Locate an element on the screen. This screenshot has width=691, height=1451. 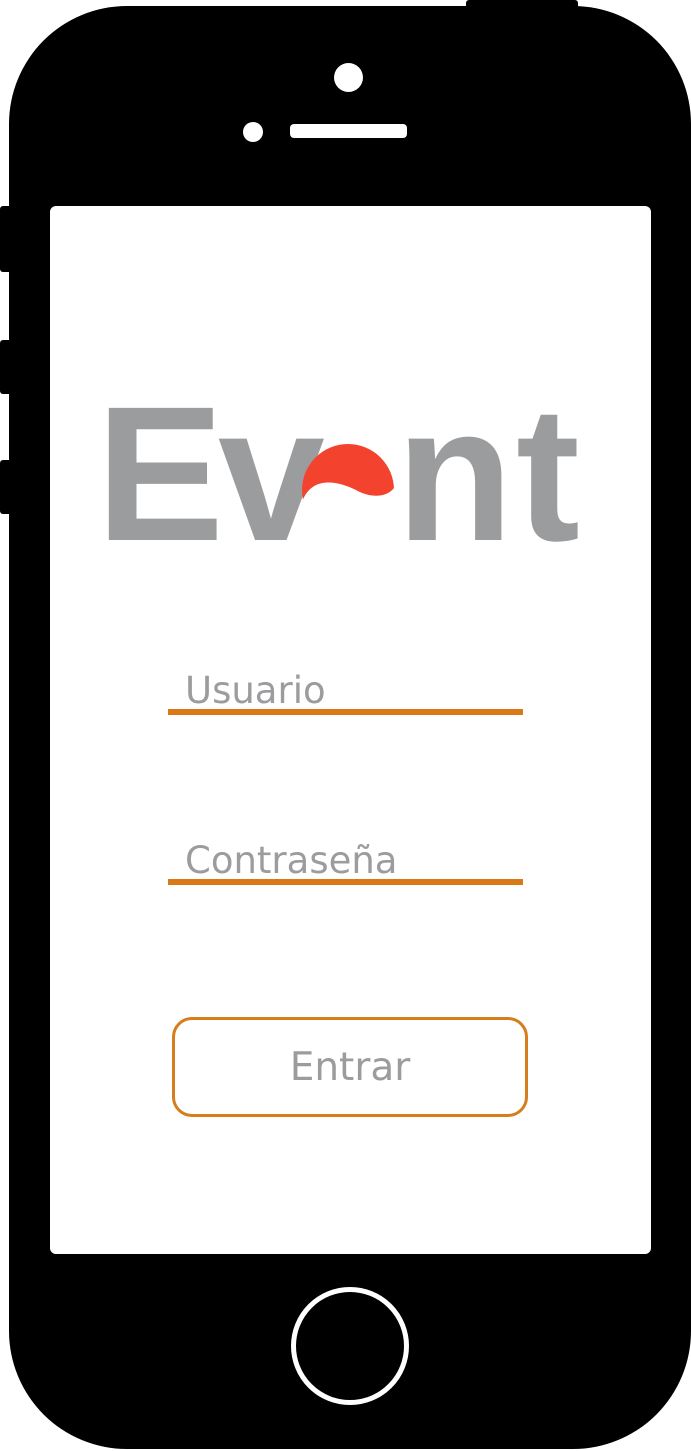
earpiece-speaker is located at coordinates (348, 131).